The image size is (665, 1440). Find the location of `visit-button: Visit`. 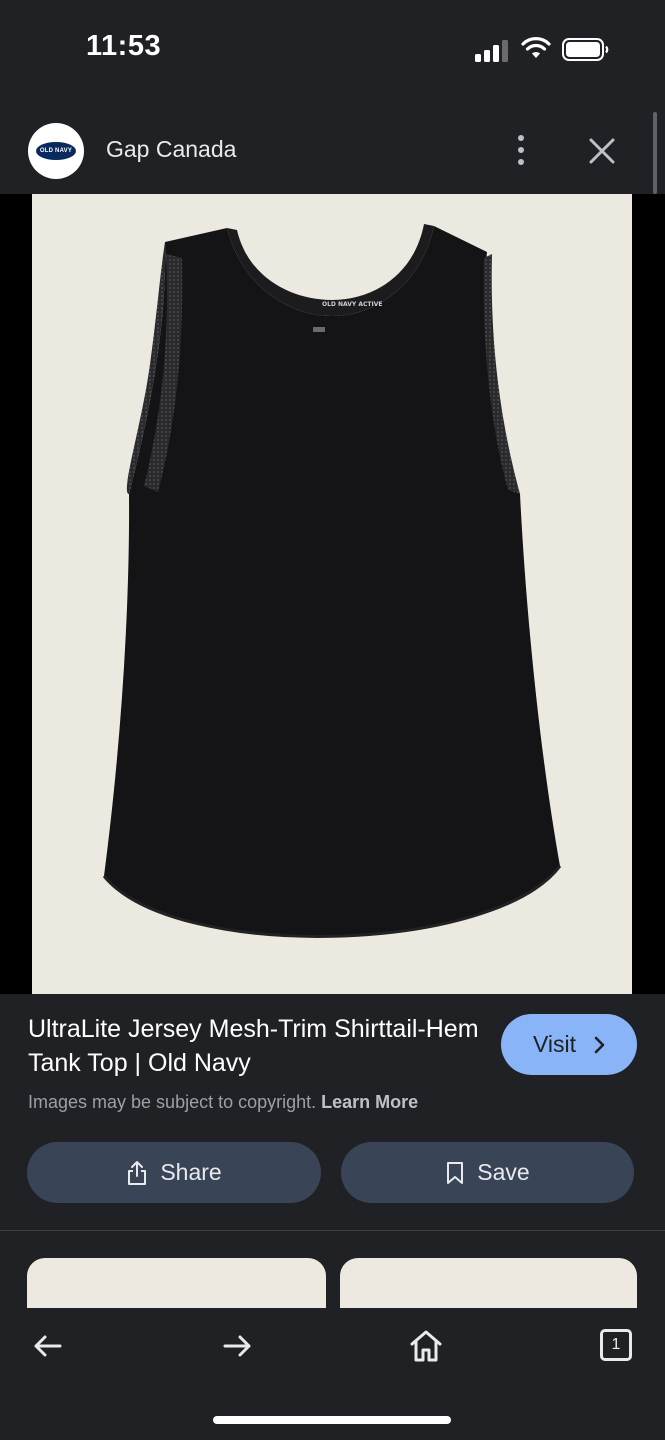

visit-button: Visit is located at coordinates (569, 1044).